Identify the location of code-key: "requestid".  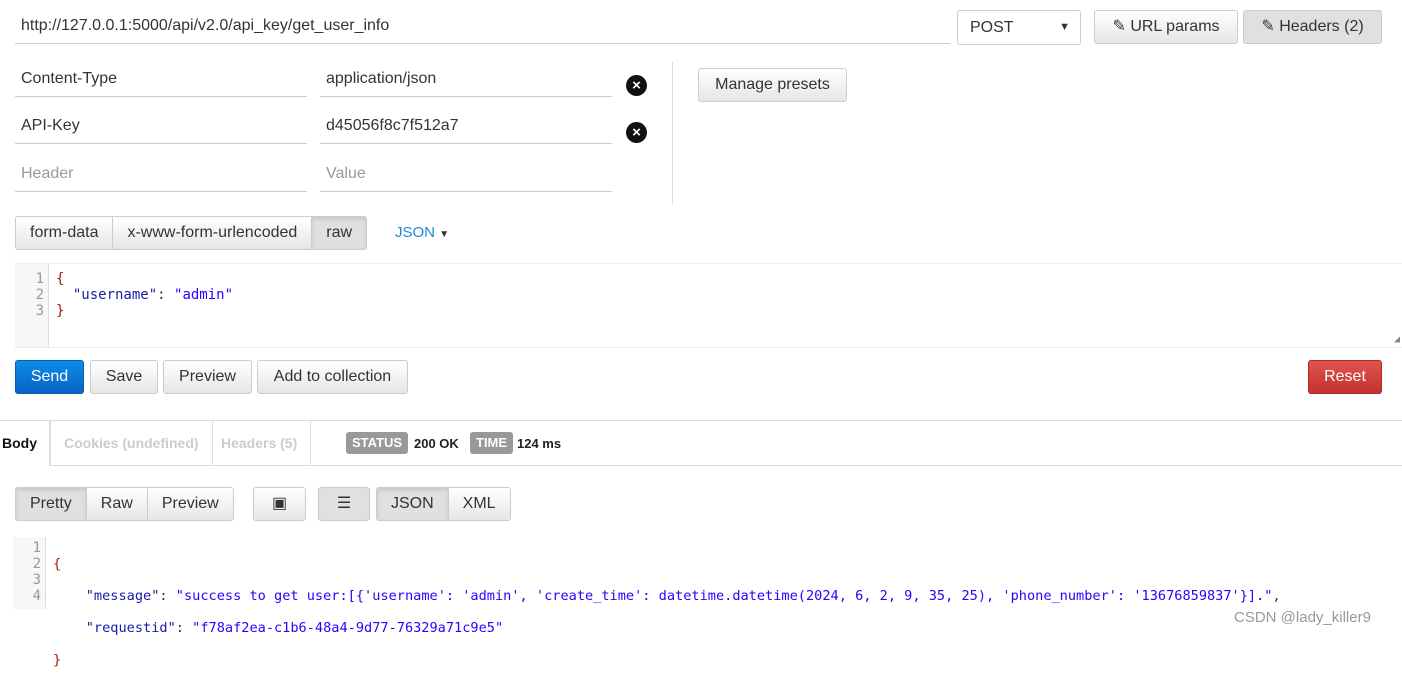
(130, 628).